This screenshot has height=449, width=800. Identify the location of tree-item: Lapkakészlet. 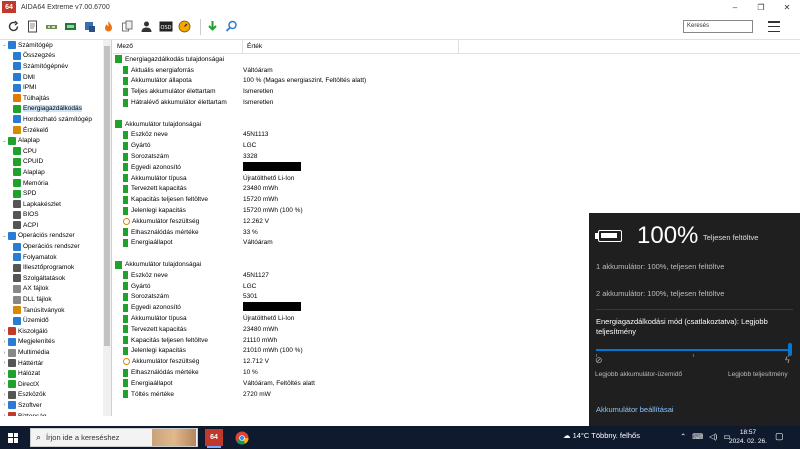
(55, 204).